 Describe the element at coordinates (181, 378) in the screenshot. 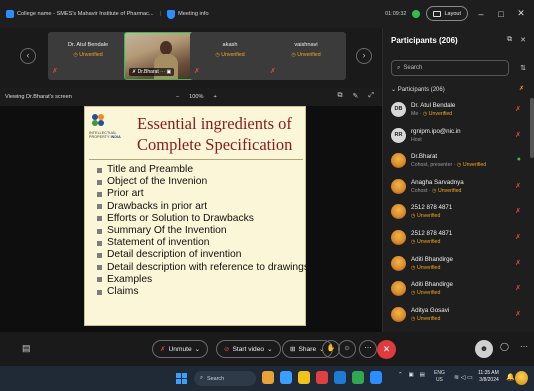

I see `windows-start-icon` at that location.